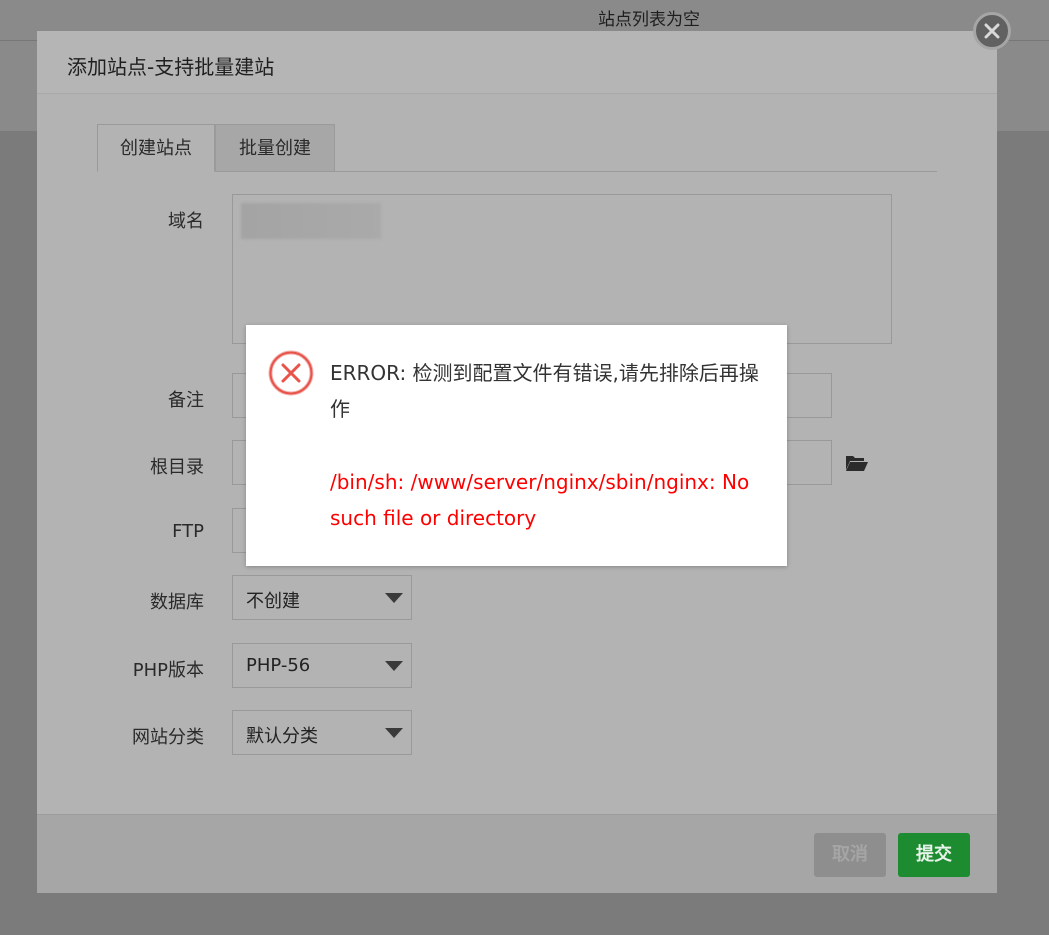 This screenshot has height=935, width=1049. Describe the element at coordinates (188, 531) in the screenshot. I see `ftp-label: FTP` at that location.